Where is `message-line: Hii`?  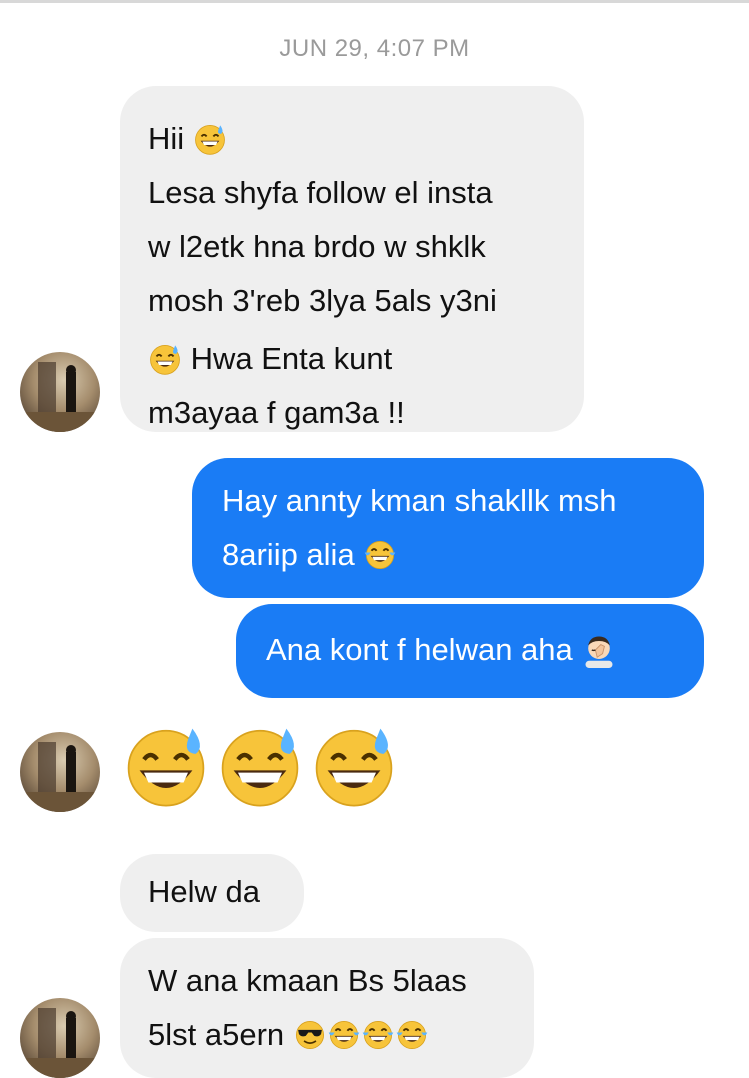 message-line: Hii is located at coordinates (366, 139).